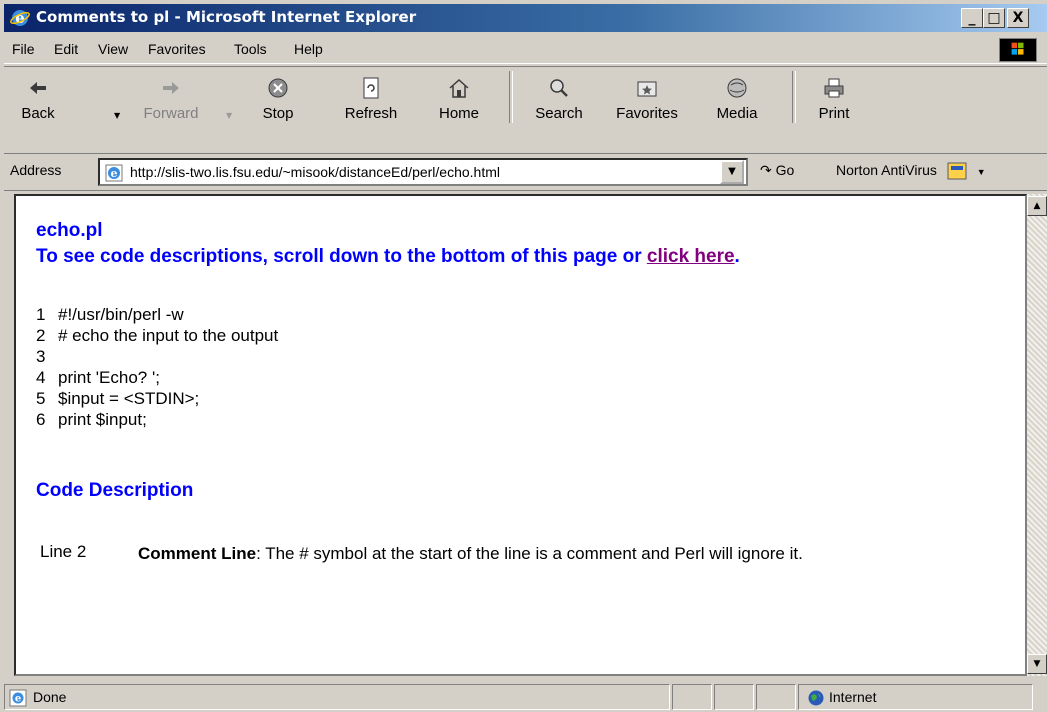  I want to click on code-text: #!/usr/bin/perl -w, so click(121, 314).